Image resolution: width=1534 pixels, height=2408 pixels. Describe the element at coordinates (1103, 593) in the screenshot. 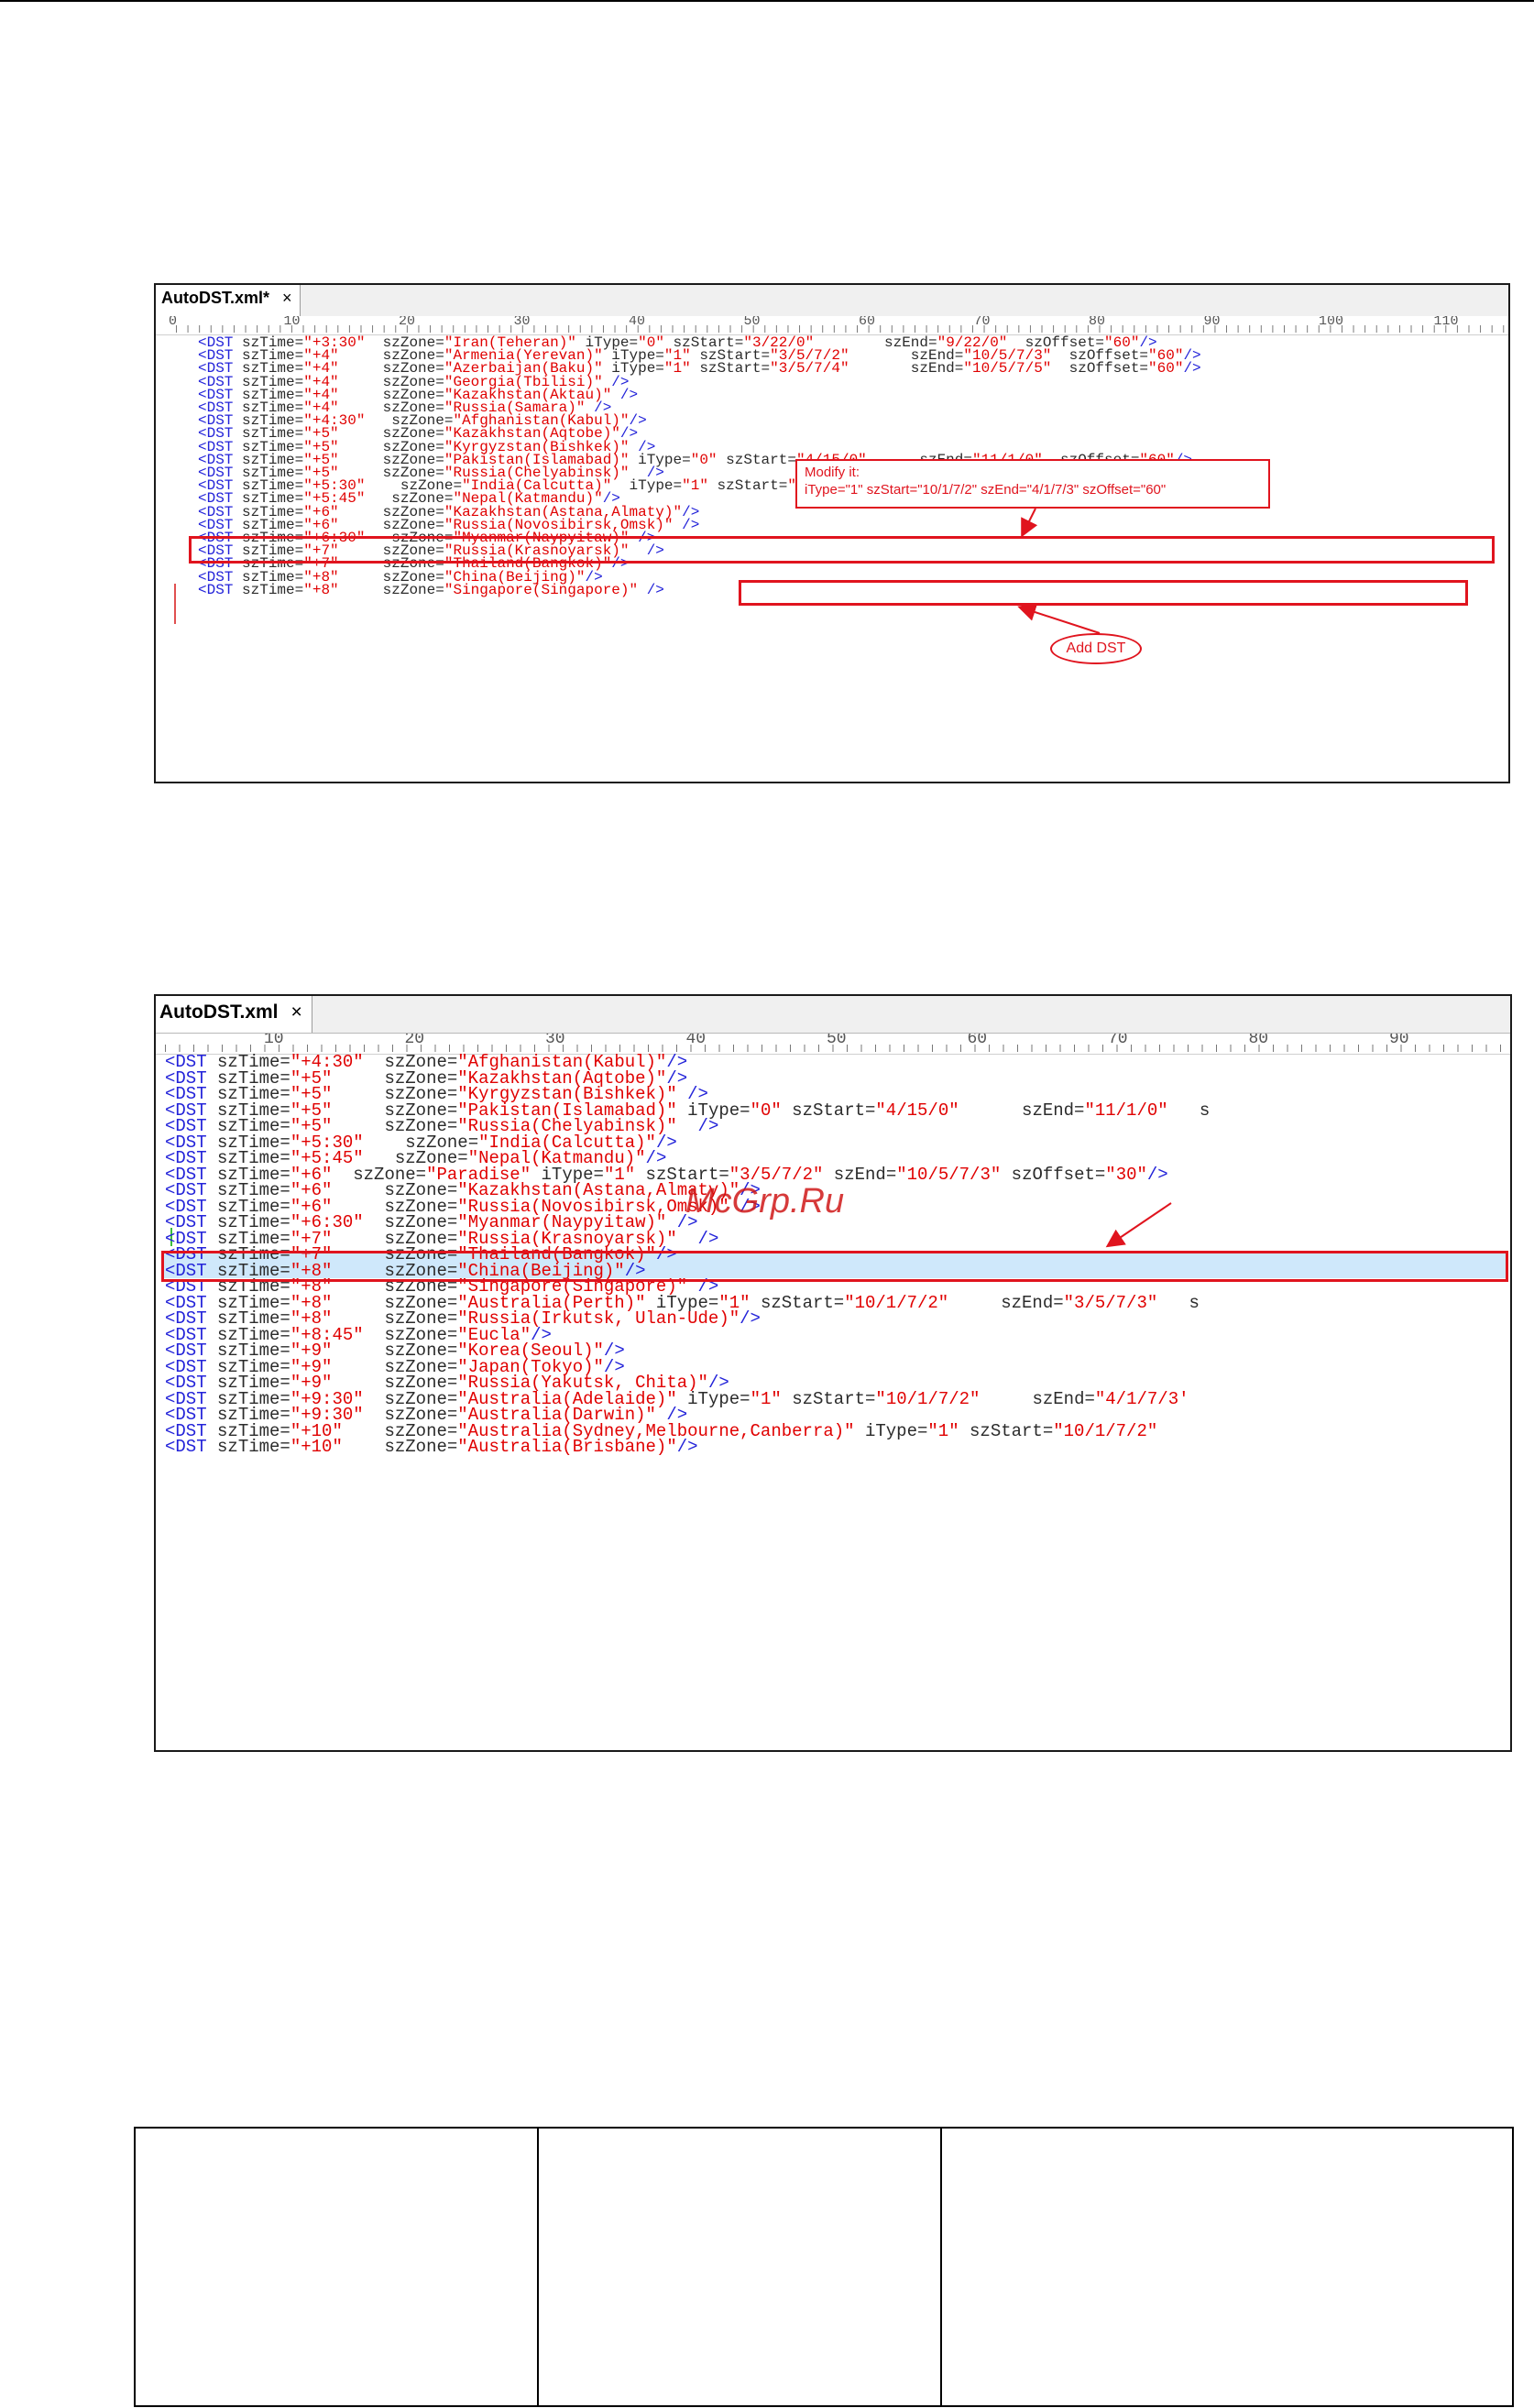

I see `india-dst-highlight-box` at that location.